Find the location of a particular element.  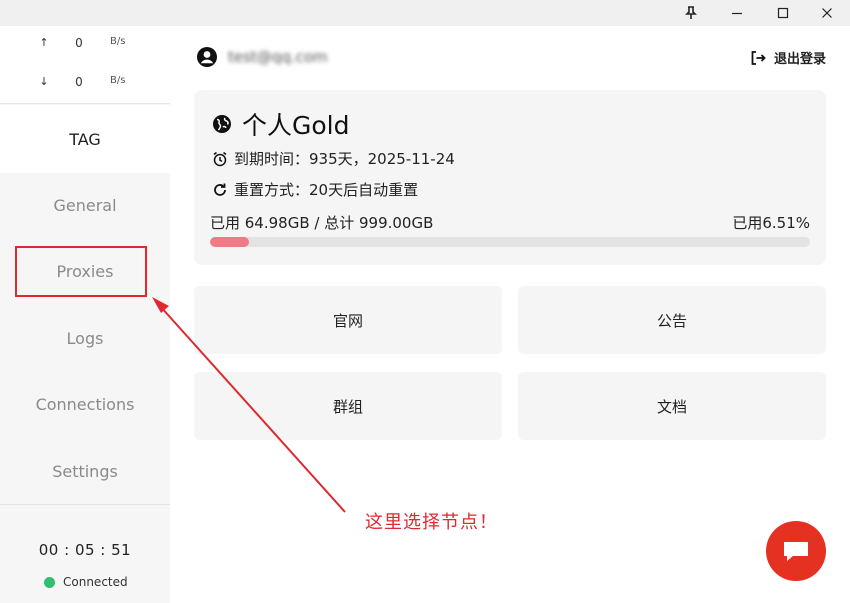

chat-button is located at coordinates (796, 551).